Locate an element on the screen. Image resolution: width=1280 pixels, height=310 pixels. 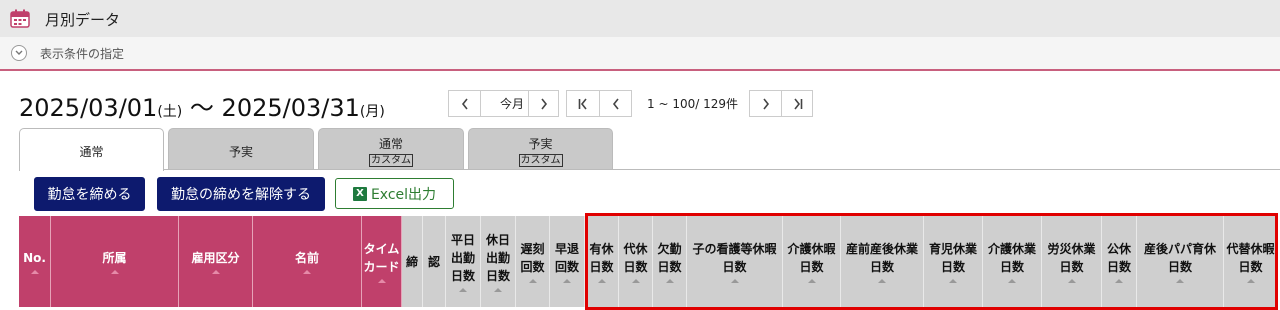
start-date: 2025/03/01 is located at coordinates (88, 108).